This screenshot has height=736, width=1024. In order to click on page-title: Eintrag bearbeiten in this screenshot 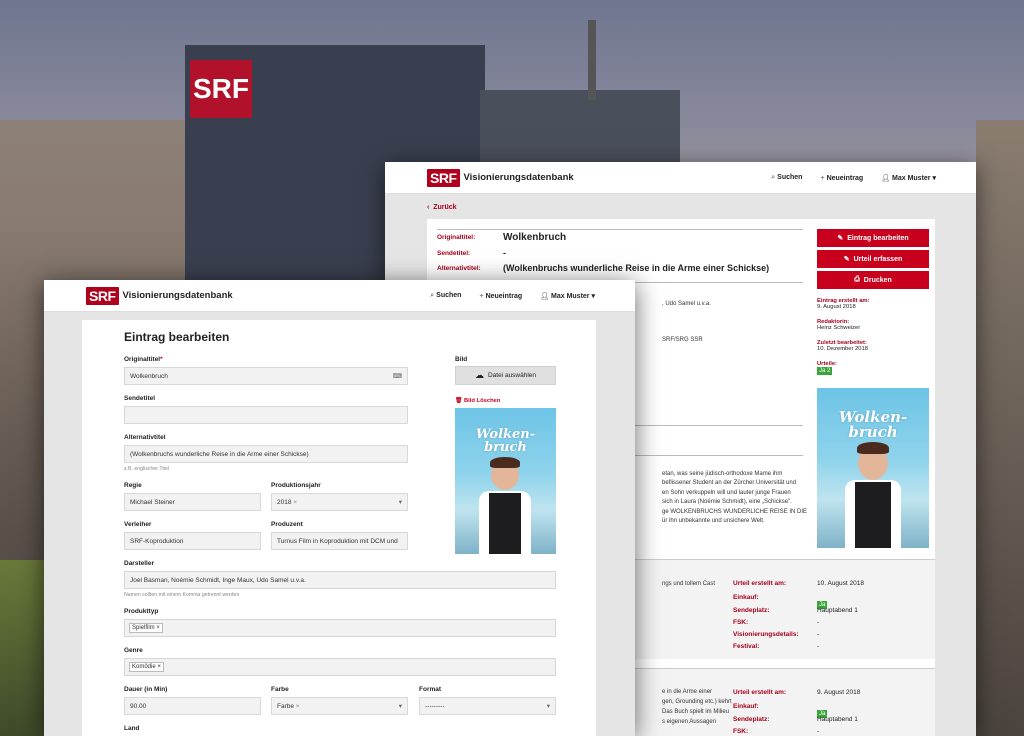, I will do `click(177, 337)`.